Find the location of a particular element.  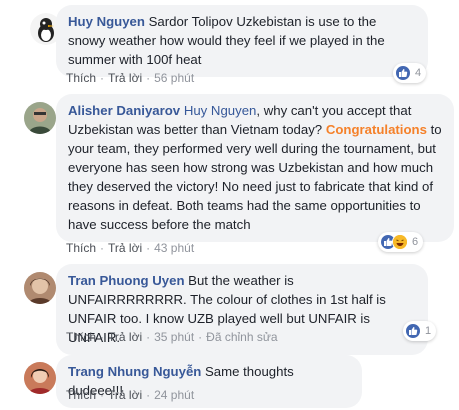

reaction-summary: 4 is located at coordinates (410, 73).